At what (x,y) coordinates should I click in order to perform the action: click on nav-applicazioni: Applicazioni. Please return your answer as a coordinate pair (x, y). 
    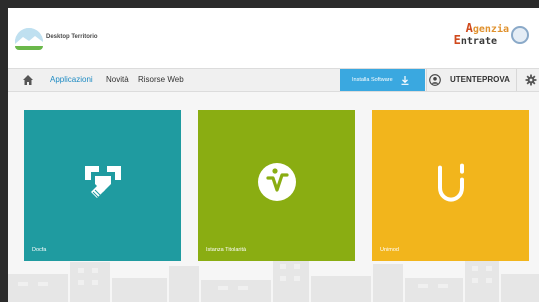
    Looking at the image, I should click on (71, 79).